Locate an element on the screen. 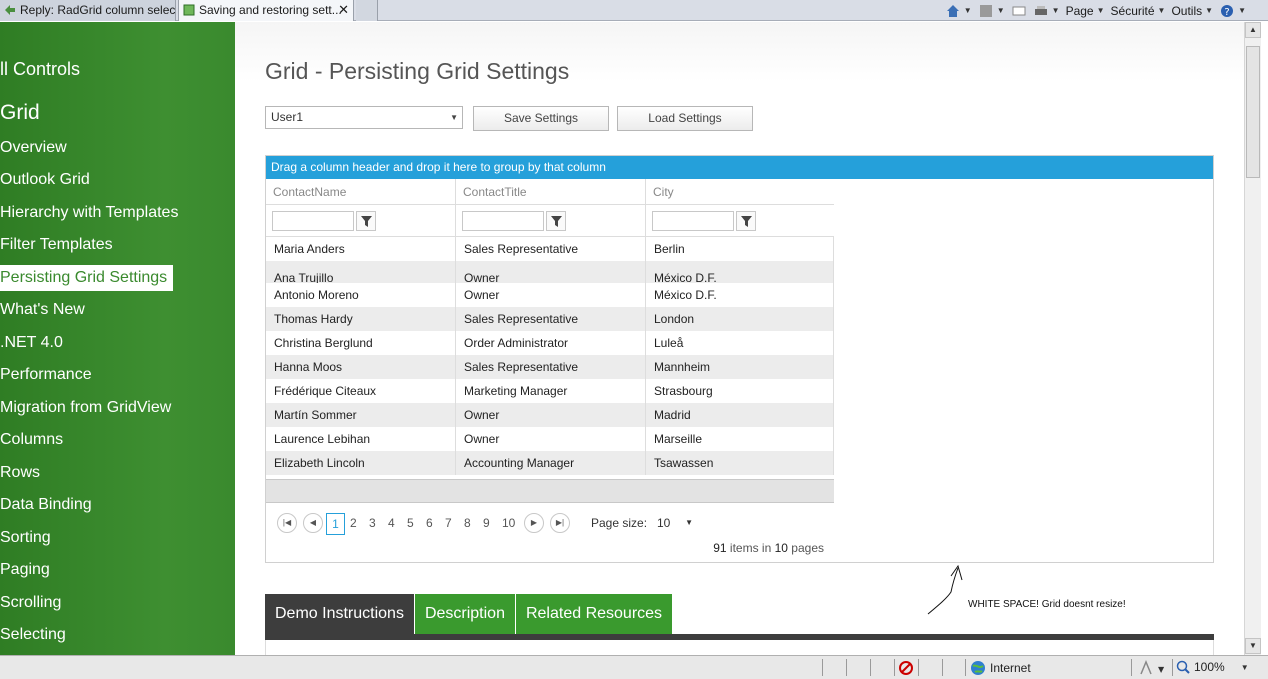  table-row: Thomas Hardy Sales Representative London is located at coordinates (550, 319).